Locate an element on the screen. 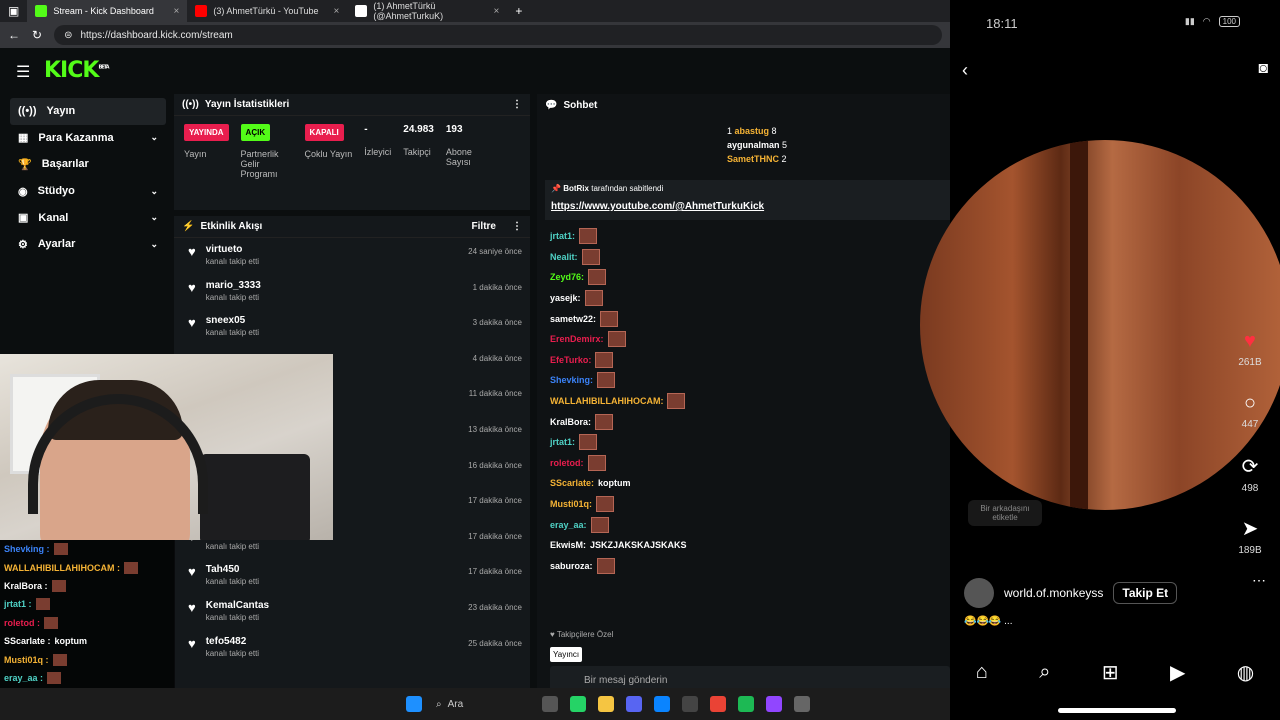 The height and width of the screenshot is (720, 1280). browser-tab: (1) AhmetTürkü (@AhmetTurkuK) × is located at coordinates (427, 11).